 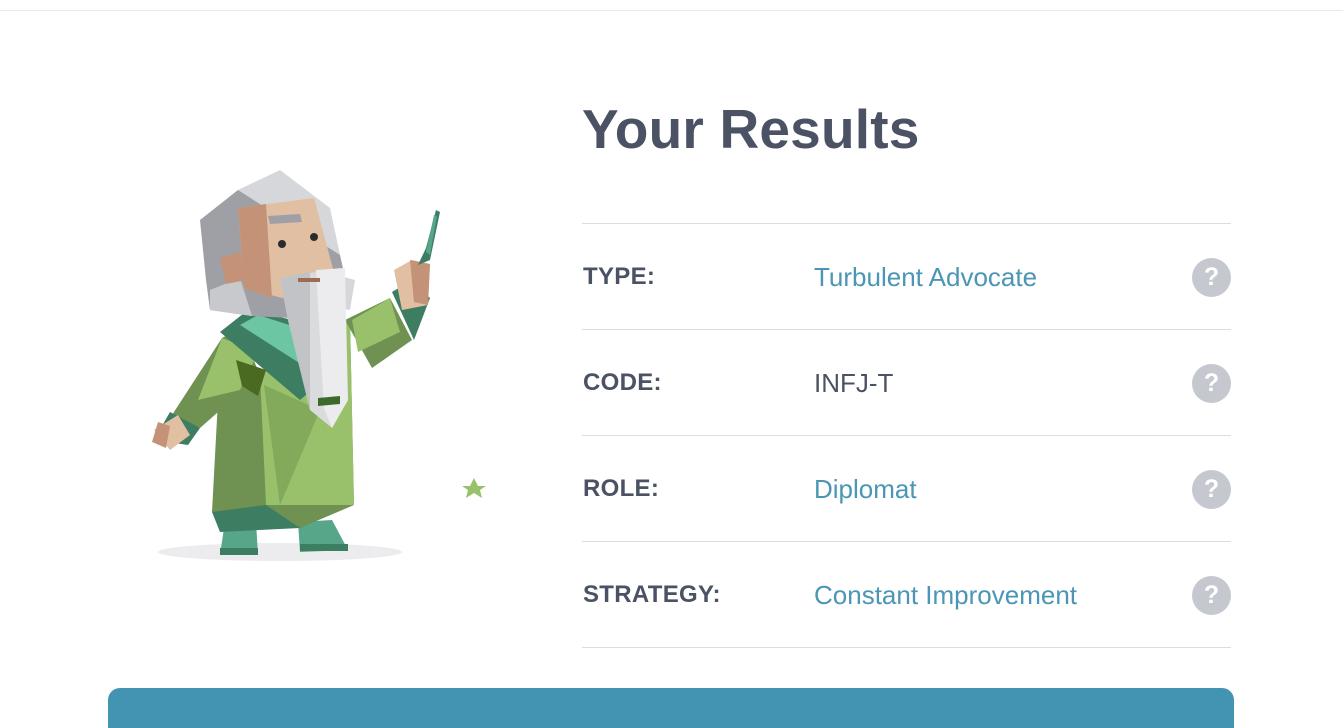 I want to click on bottom-banner, so click(x=671, y=708).